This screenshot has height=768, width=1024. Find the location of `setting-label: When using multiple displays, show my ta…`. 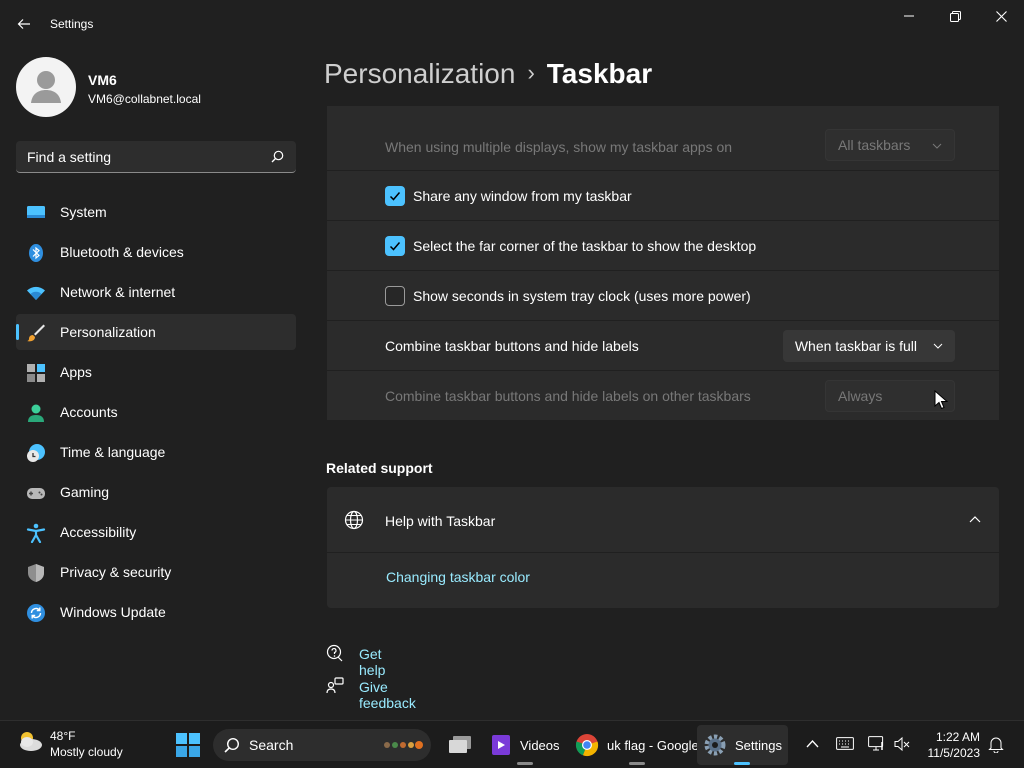

setting-label: When using multiple displays, show my ta… is located at coordinates (559, 147).